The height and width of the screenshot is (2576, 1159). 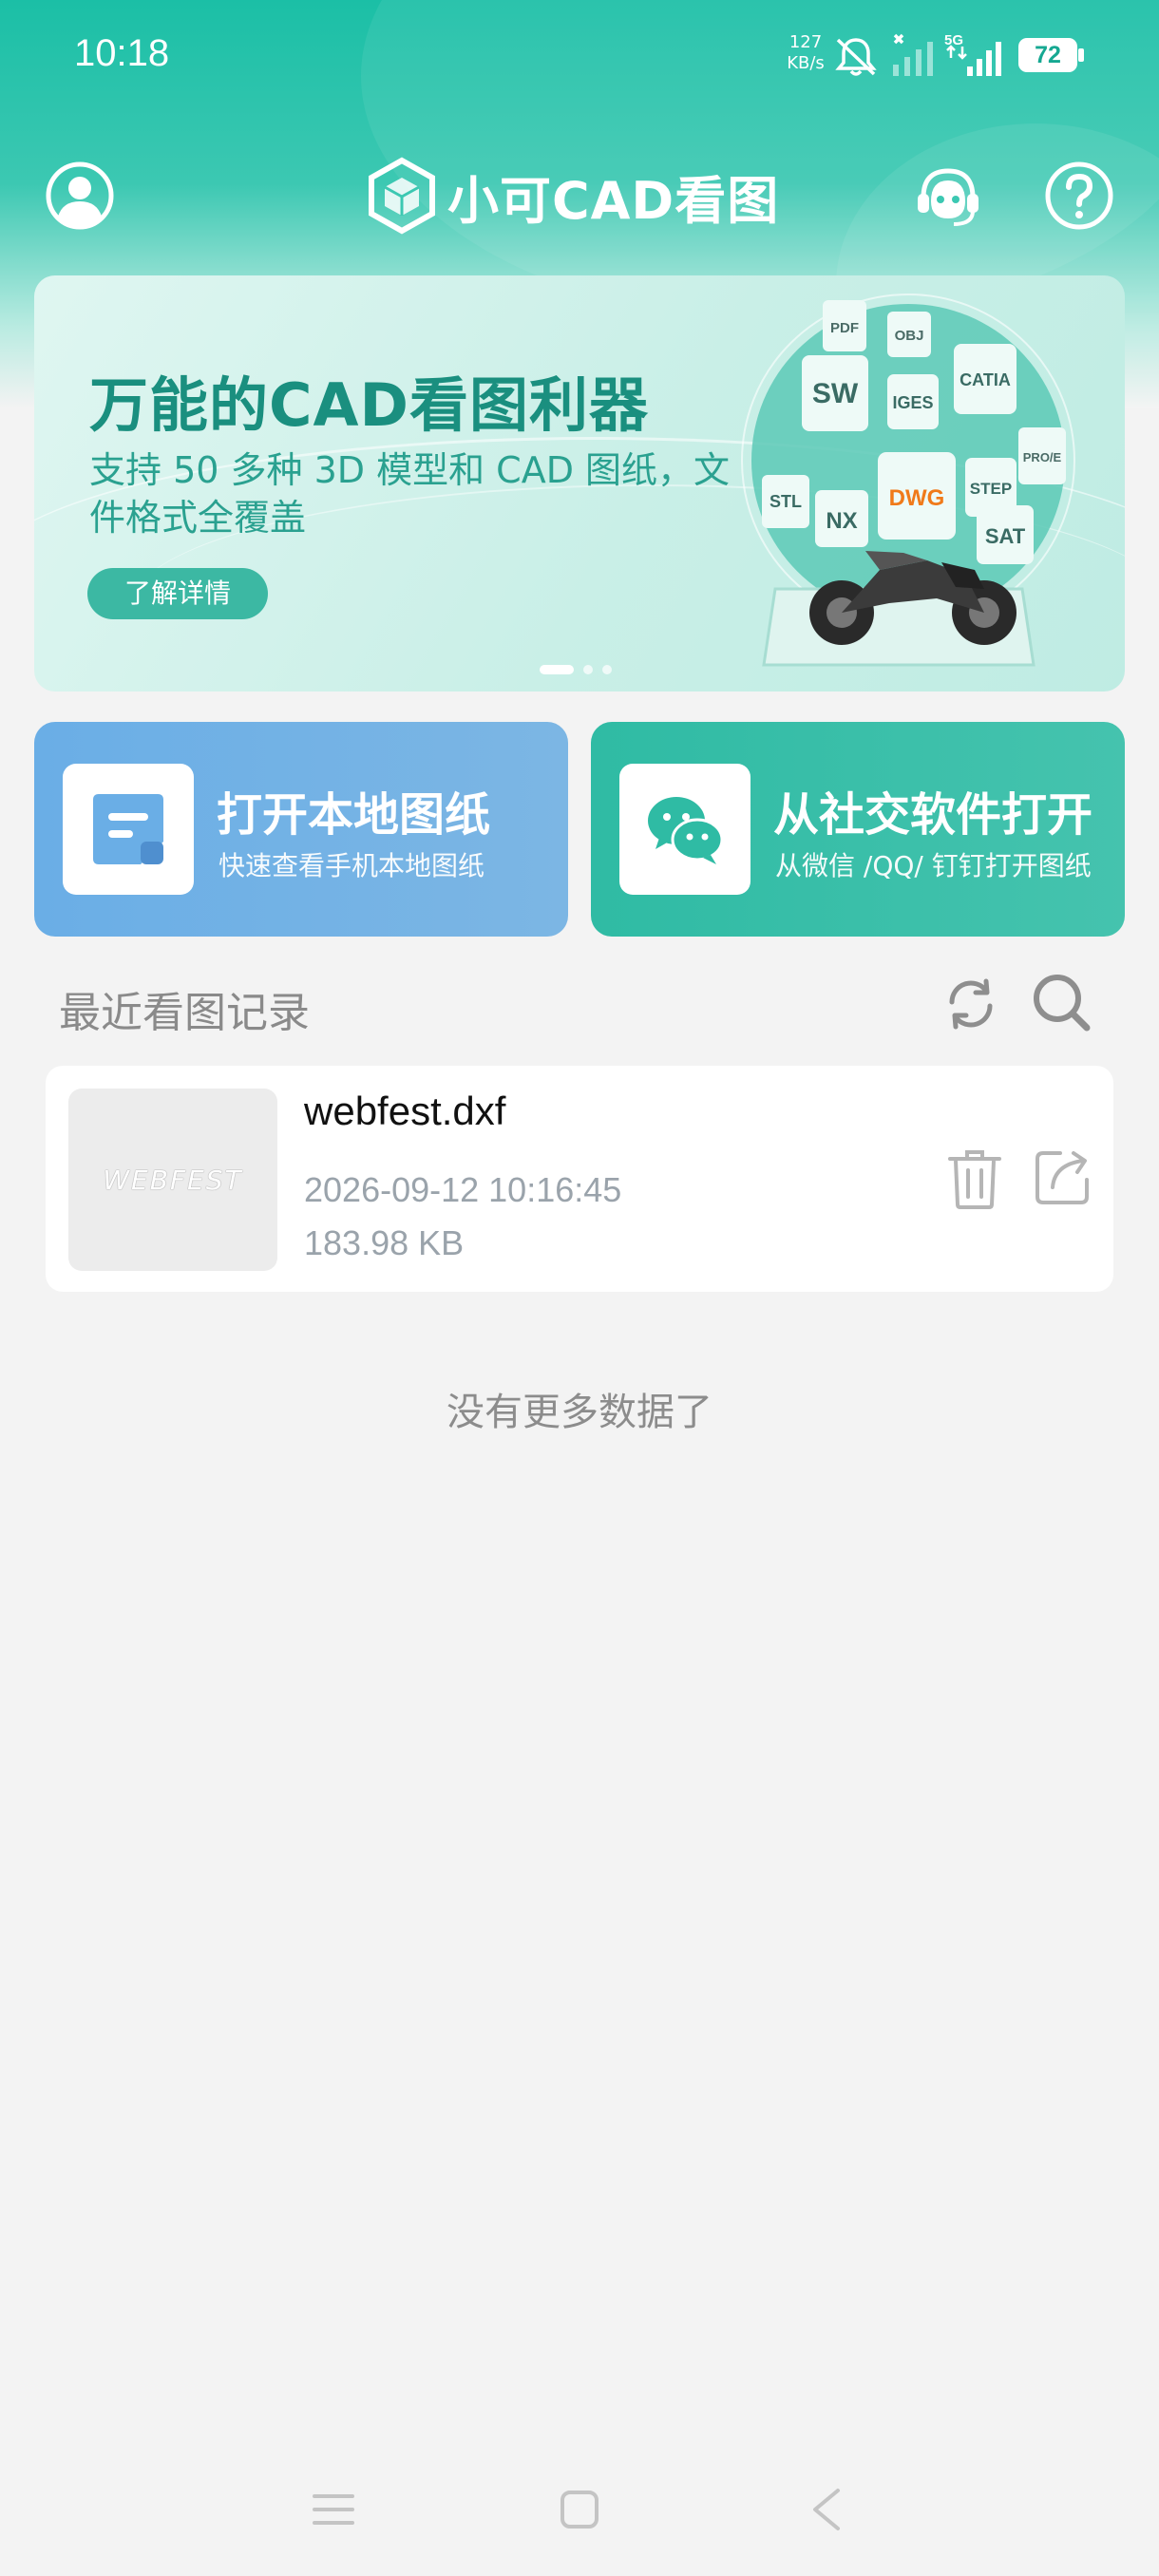 What do you see at coordinates (410, 494) in the screenshot?
I see `banner-subtitle: 支持 50 多种 3D 模型和 CAD 图纸，文件格式全覆盖` at bounding box center [410, 494].